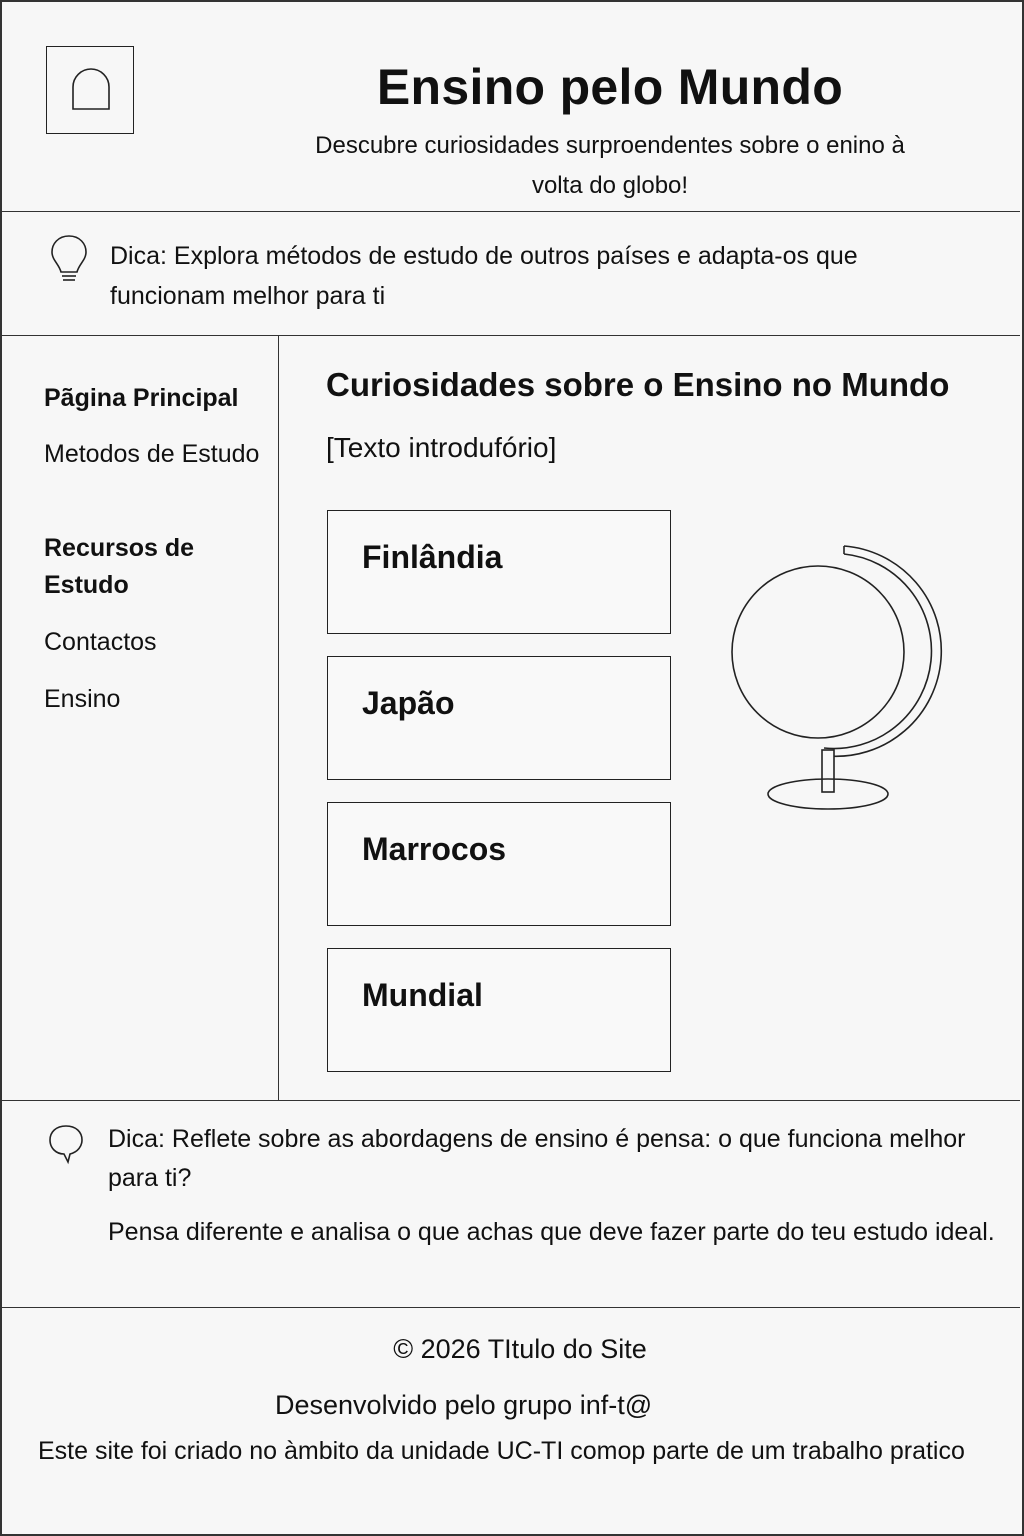 This screenshot has height=1536, width=1024. I want to click on sidebar-item-pagina-principal: Pãgina Principal, so click(154, 398).